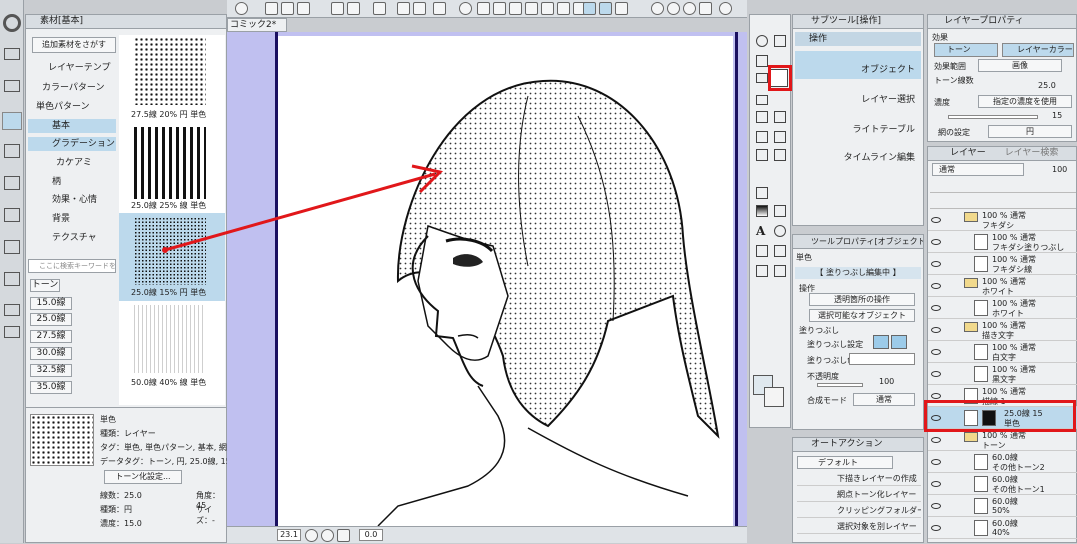 Image resolution: width=1077 pixels, height=544 pixels. Describe the element at coordinates (311, 535) in the screenshot. I see `zoom-out-icon` at that location.